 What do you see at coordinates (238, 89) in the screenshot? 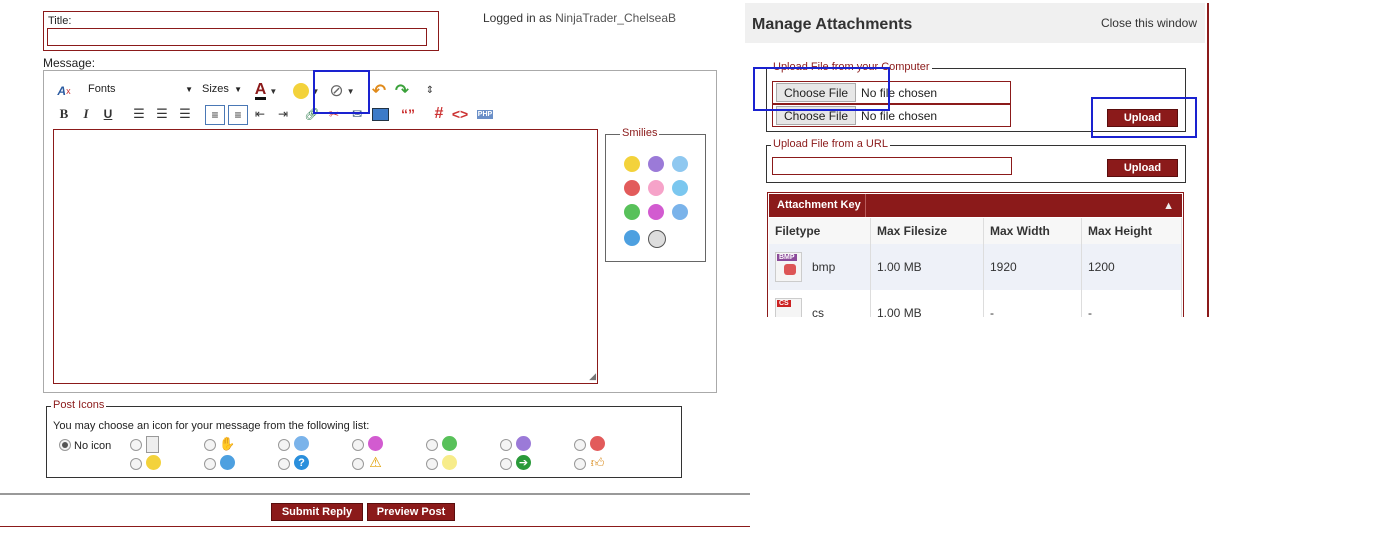
I see `chevron-down-icon: ▼` at bounding box center [238, 89].